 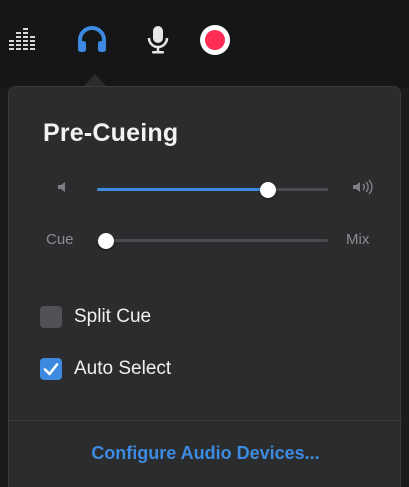 What do you see at coordinates (364, 189) in the screenshot?
I see `speaker-high-icon` at bounding box center [364, 189].